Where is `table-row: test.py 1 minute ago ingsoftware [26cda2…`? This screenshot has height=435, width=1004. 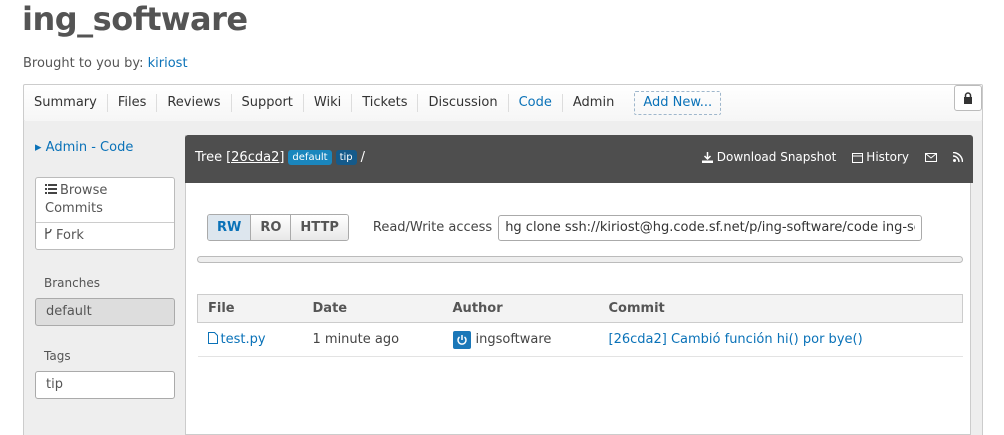
table-row: test.py 1 minute ago ingsoftware [26cda2… is located at coordinates (580, 339).